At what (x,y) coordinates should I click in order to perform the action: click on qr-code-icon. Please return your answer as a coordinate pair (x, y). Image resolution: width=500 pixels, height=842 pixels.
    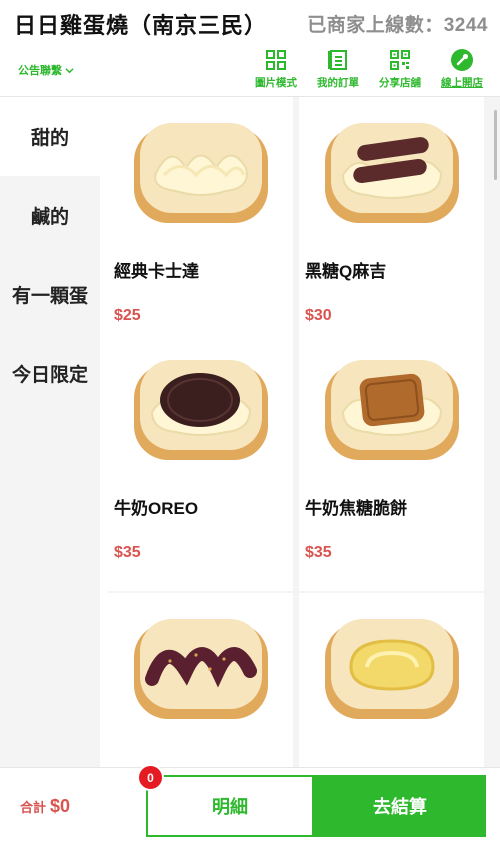
    Looking at the image, I should click on (400, 60).